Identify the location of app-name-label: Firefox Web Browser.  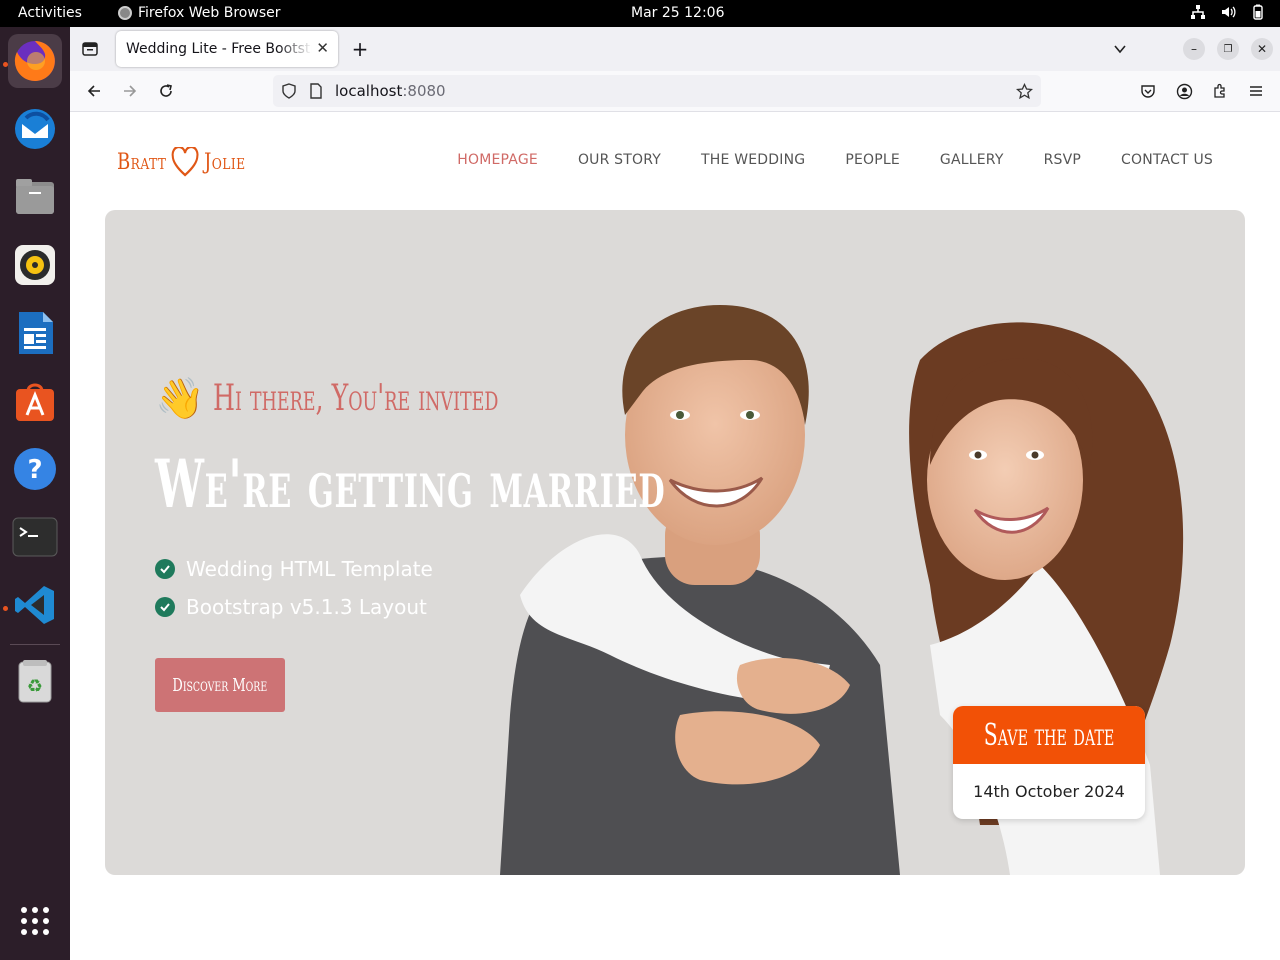
(209, 13).